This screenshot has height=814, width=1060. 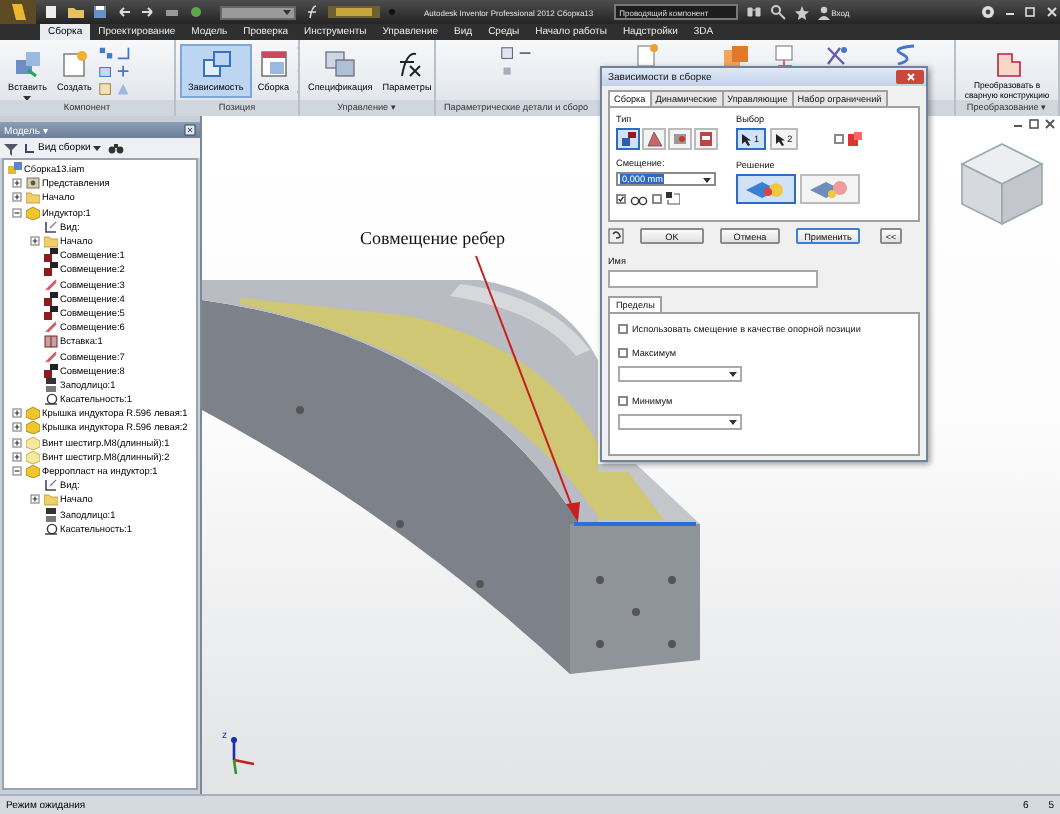 I want to click on annotation-label: Совмещение ребер, so click(x=433, y=238).